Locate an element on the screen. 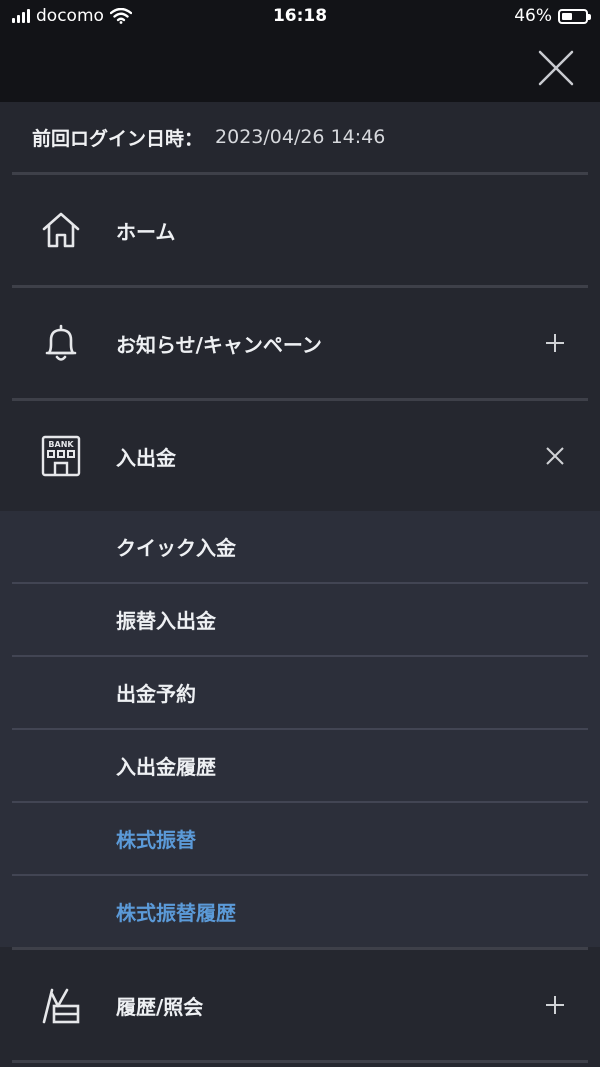 The width and height of the screenshot is (600, 1067). battery-percent: 46% is located at coordinates (533, 16).